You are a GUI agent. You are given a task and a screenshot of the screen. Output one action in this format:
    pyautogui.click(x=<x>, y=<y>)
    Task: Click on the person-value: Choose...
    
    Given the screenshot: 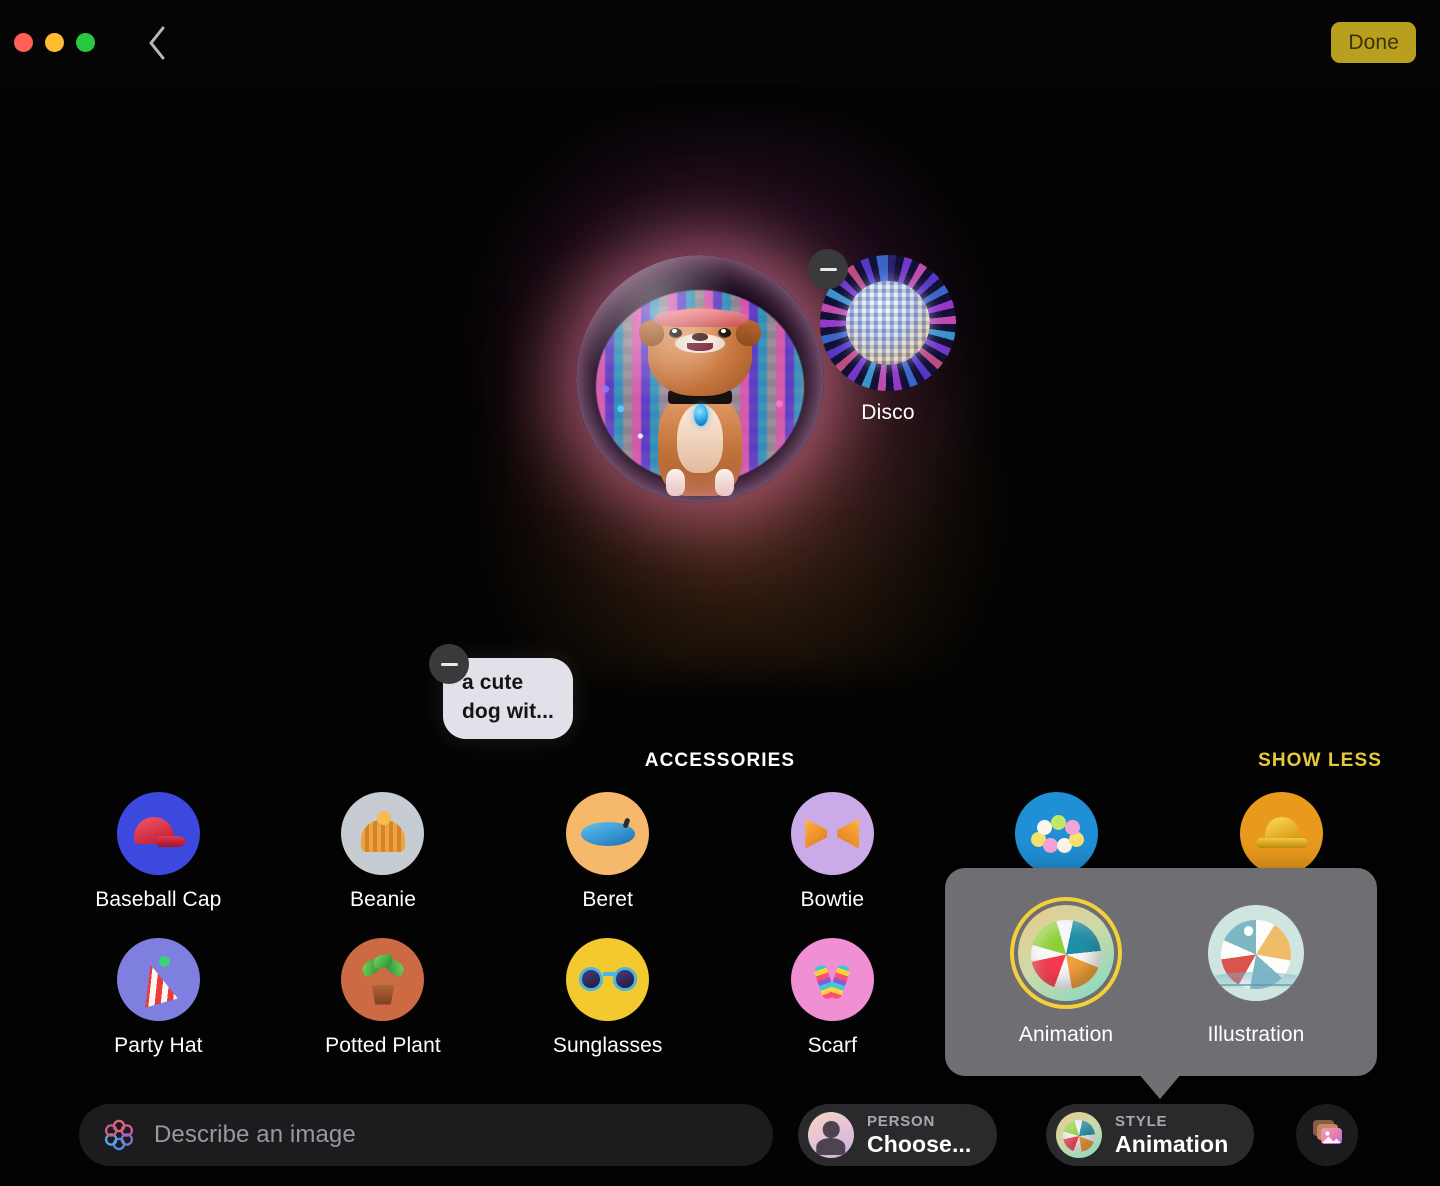 What is the action you would take?
    pyautogui.click(x=919, y=1143)
    